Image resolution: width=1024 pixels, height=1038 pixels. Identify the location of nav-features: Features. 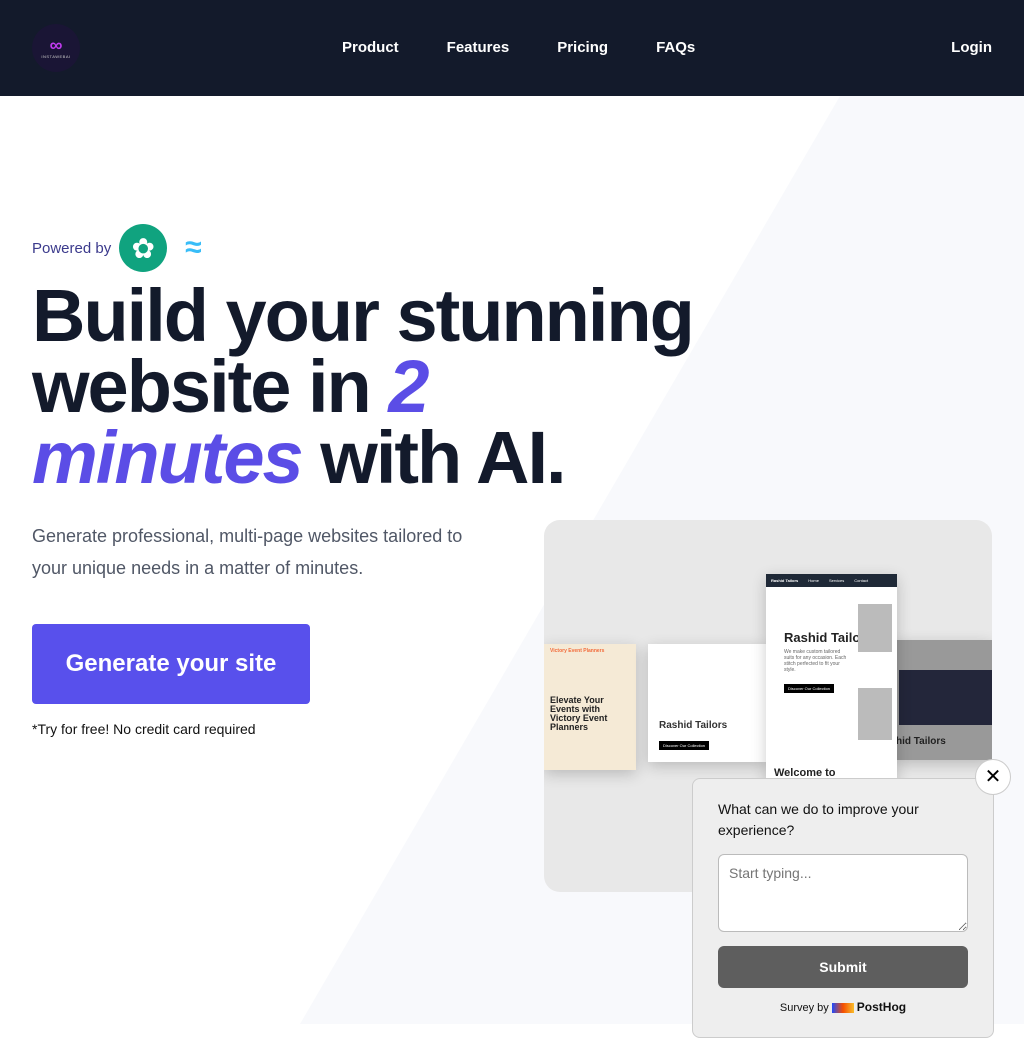
(478, 47).